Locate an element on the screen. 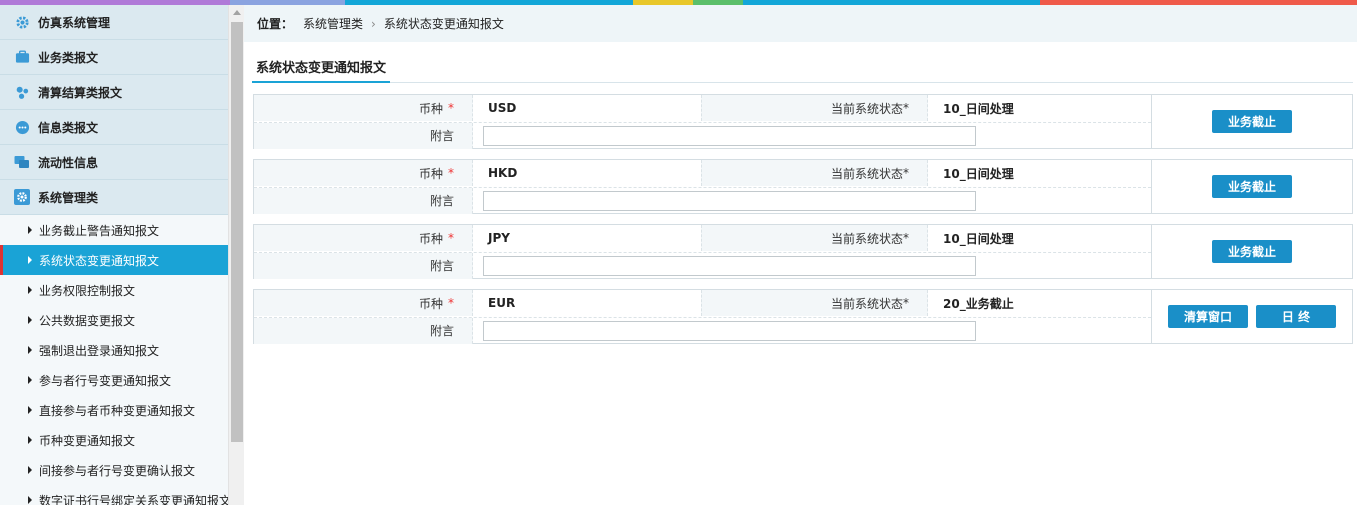 The image size is (1357, 505). sidebar-group-label: 流动性信息 is located at coordinates (68, 162).